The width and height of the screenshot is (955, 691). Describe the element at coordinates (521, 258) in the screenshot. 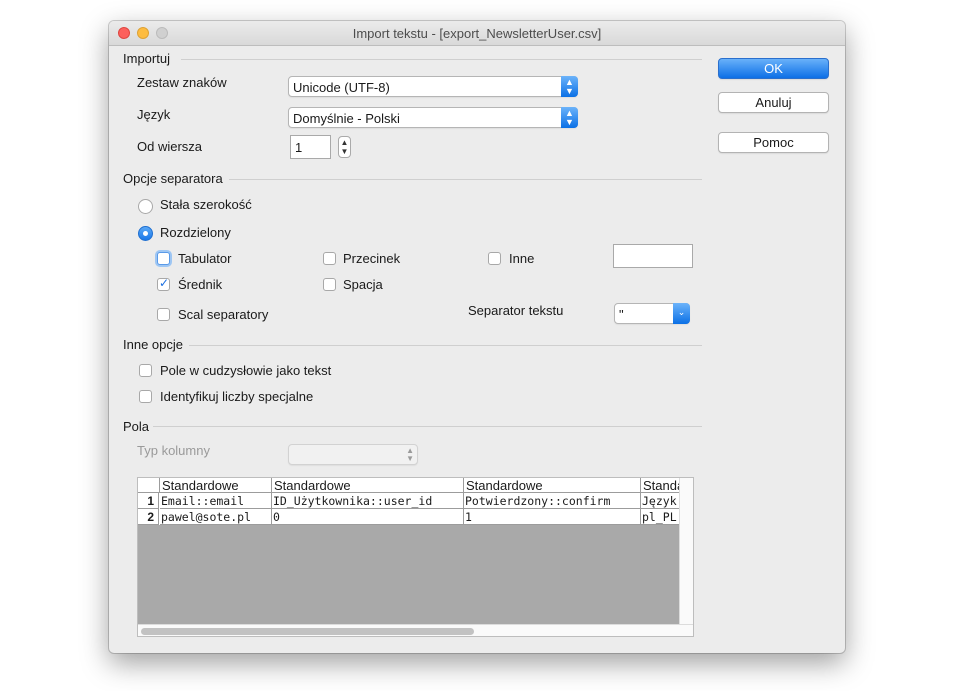

I see `other-label: Inne` at that location.